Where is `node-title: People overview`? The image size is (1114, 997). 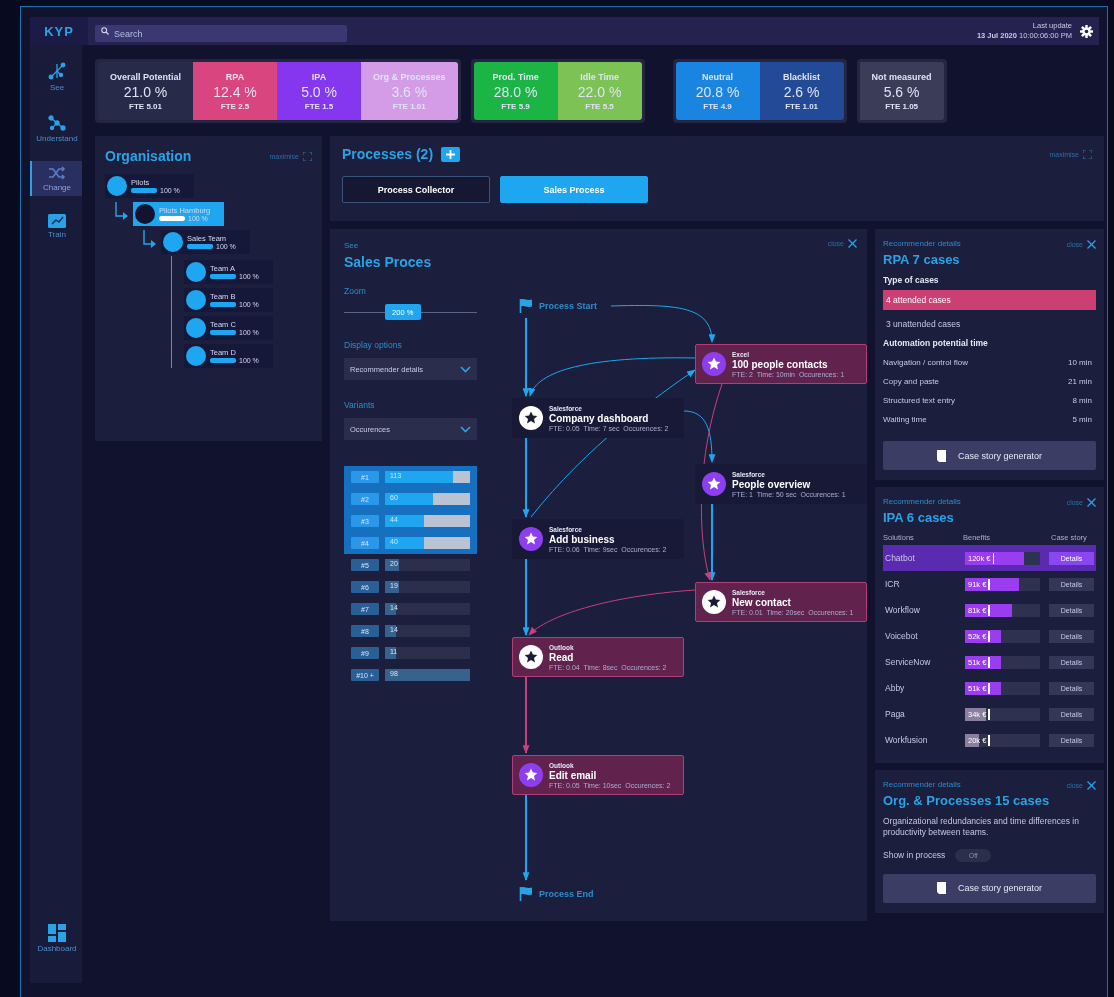
node-title: People overview is located at coordinates (772, 484).